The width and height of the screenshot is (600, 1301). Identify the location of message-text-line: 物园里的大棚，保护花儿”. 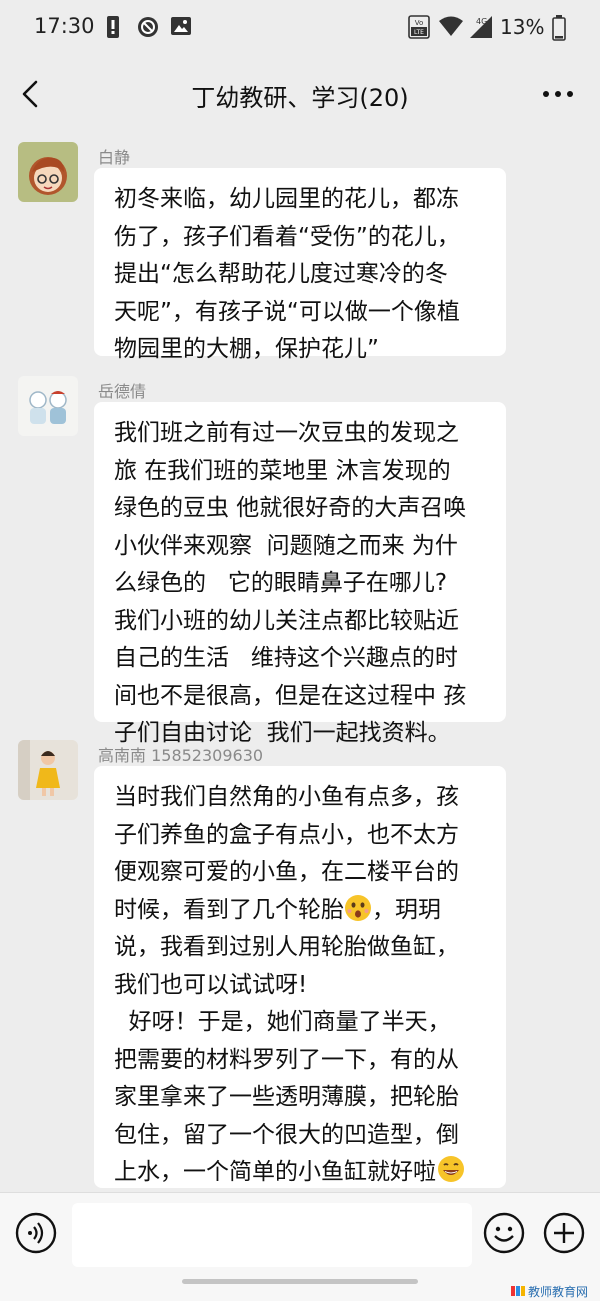
(246, 349).